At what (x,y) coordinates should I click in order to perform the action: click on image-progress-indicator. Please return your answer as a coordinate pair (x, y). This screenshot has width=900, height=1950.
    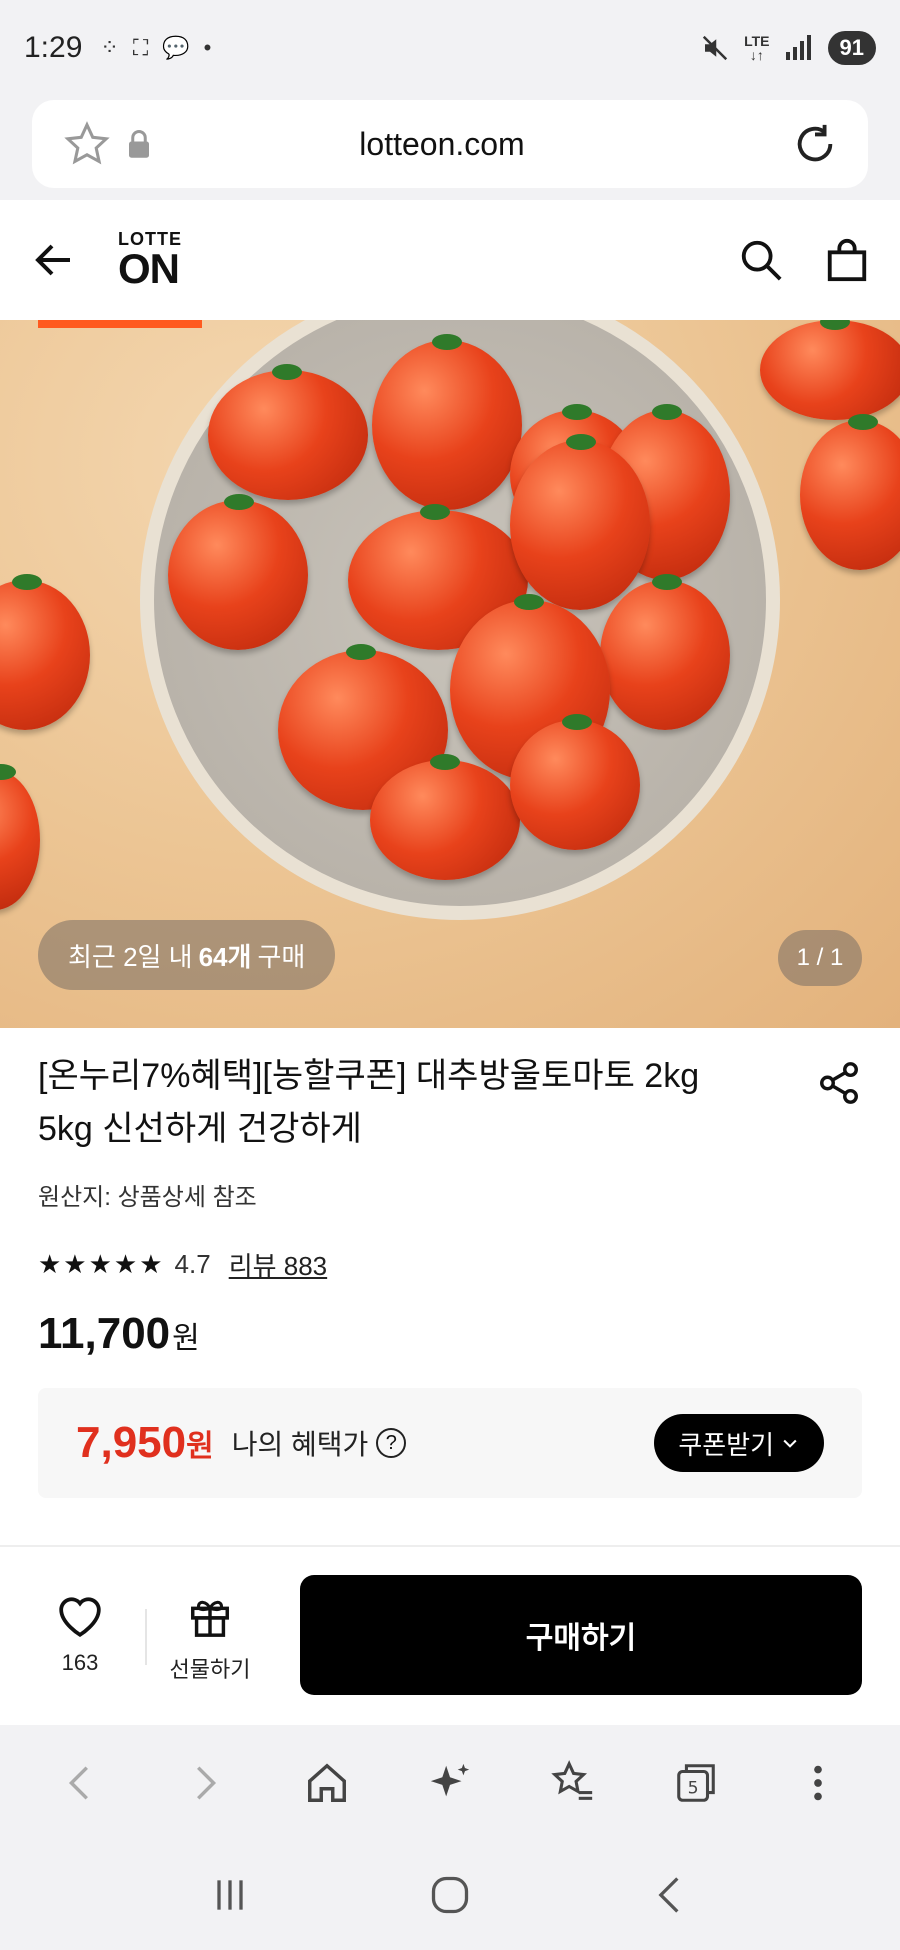
    Looking at the image, I should click on (120, 324).